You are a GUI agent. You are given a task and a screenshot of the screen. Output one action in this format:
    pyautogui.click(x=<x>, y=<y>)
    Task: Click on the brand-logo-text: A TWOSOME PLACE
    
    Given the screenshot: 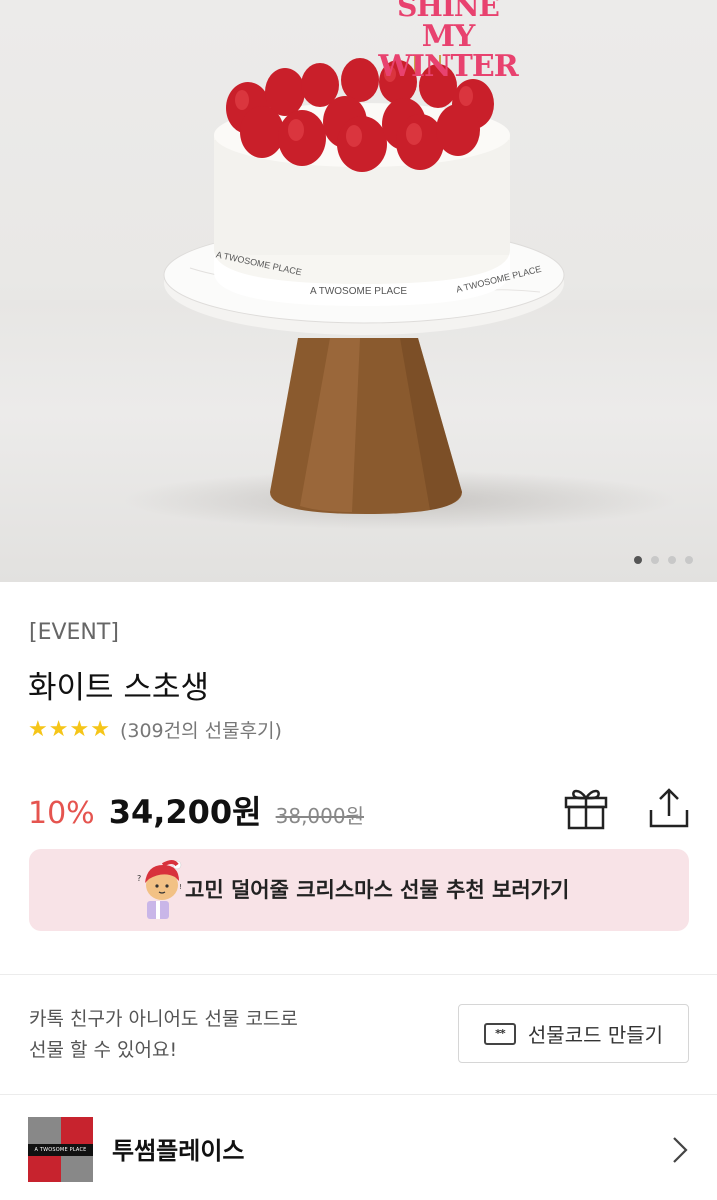 What is the action you would take?
    pyautogui.click(x=60, y=1150)
    